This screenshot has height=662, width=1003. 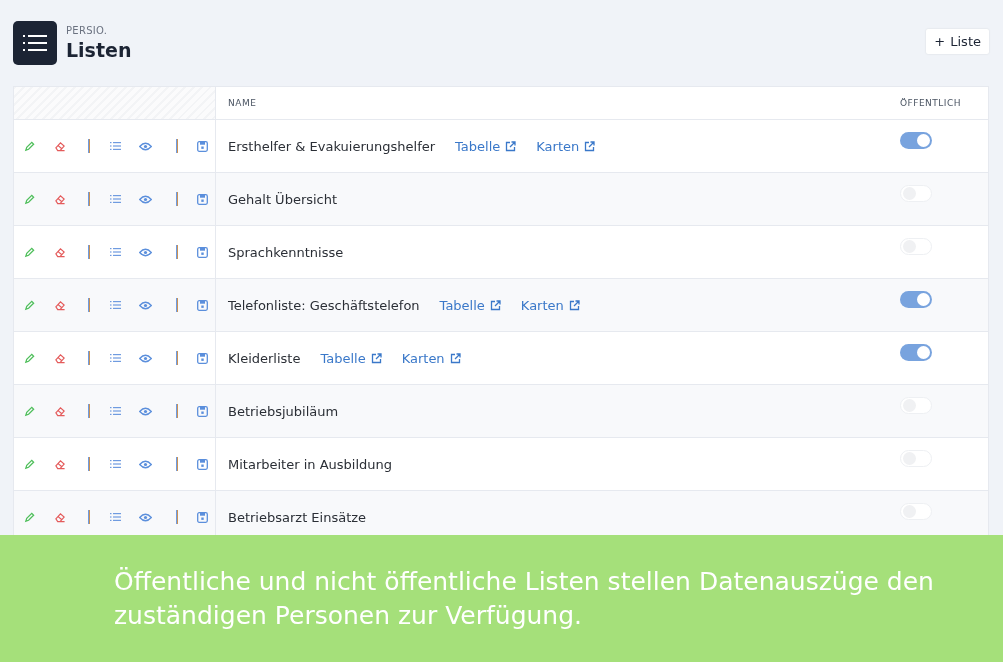 What do you see at coordinates (297, 517) in the screenshot?
I see `list-name: Betriebsarzt Einsätze` at bounding box center [297, 517].